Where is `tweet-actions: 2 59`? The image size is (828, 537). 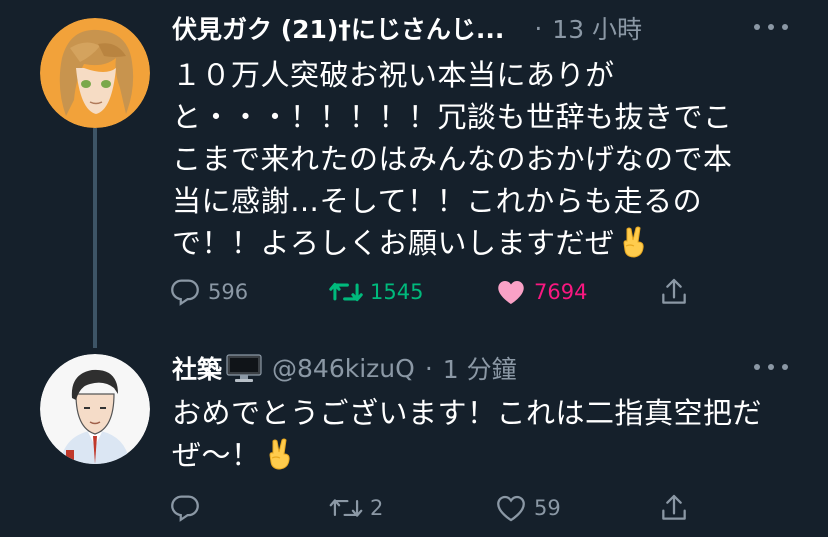
tweet-actions: 2 59 is located at coordinates (440, 508).